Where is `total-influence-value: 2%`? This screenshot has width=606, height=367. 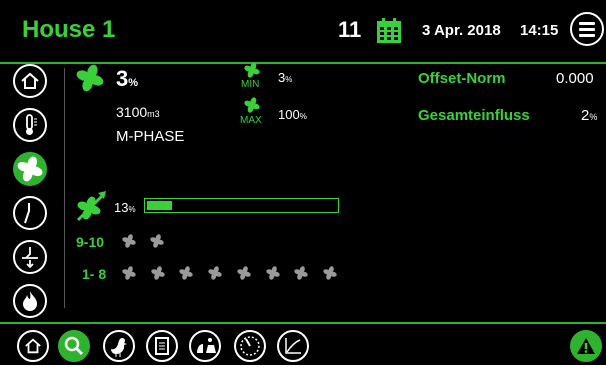 total-influence-value: 2% is located at coordinates (589, 115).